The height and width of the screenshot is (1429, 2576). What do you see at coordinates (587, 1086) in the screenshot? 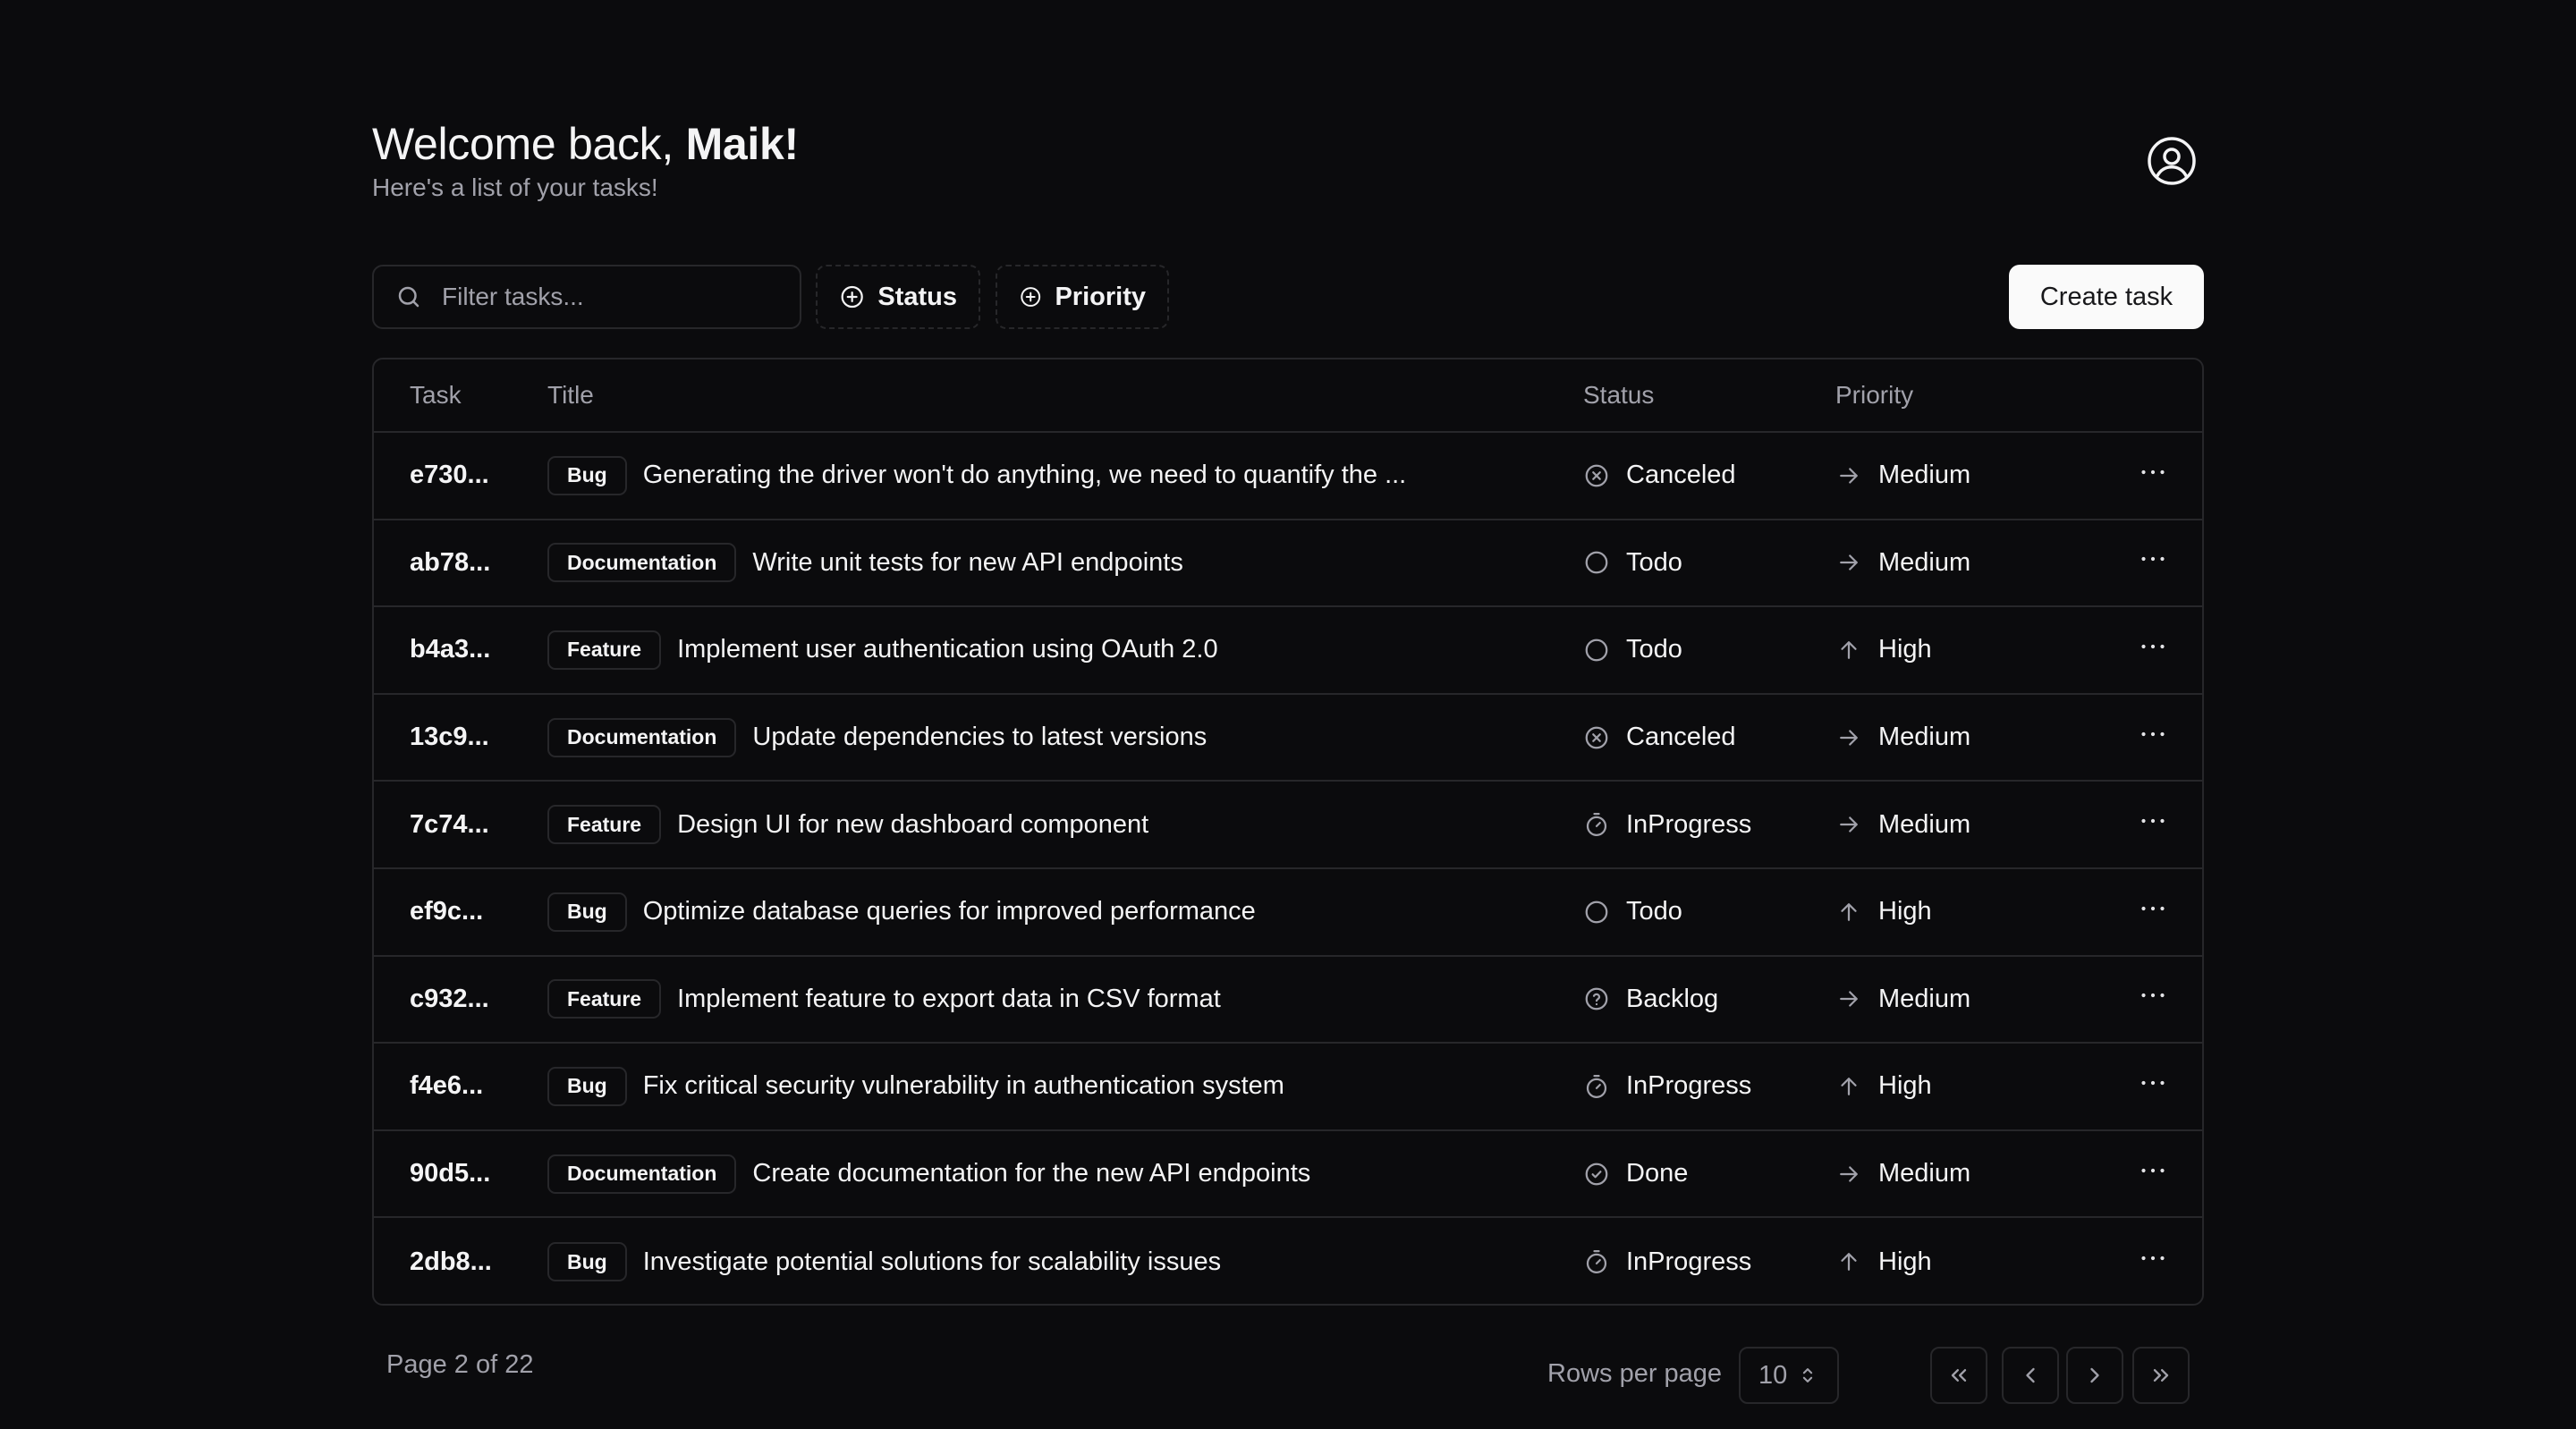
I see `task-label-badge: Bug` at bounding box center [587, 1086].